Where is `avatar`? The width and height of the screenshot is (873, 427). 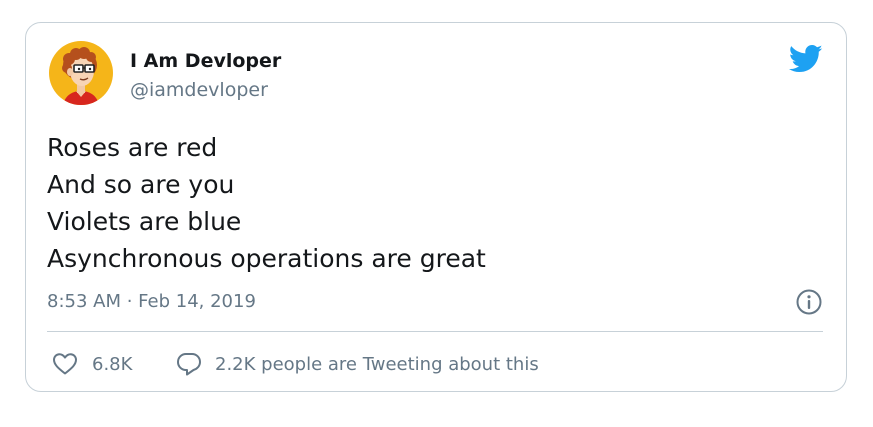
avatar is located at coordinates (81, 73).